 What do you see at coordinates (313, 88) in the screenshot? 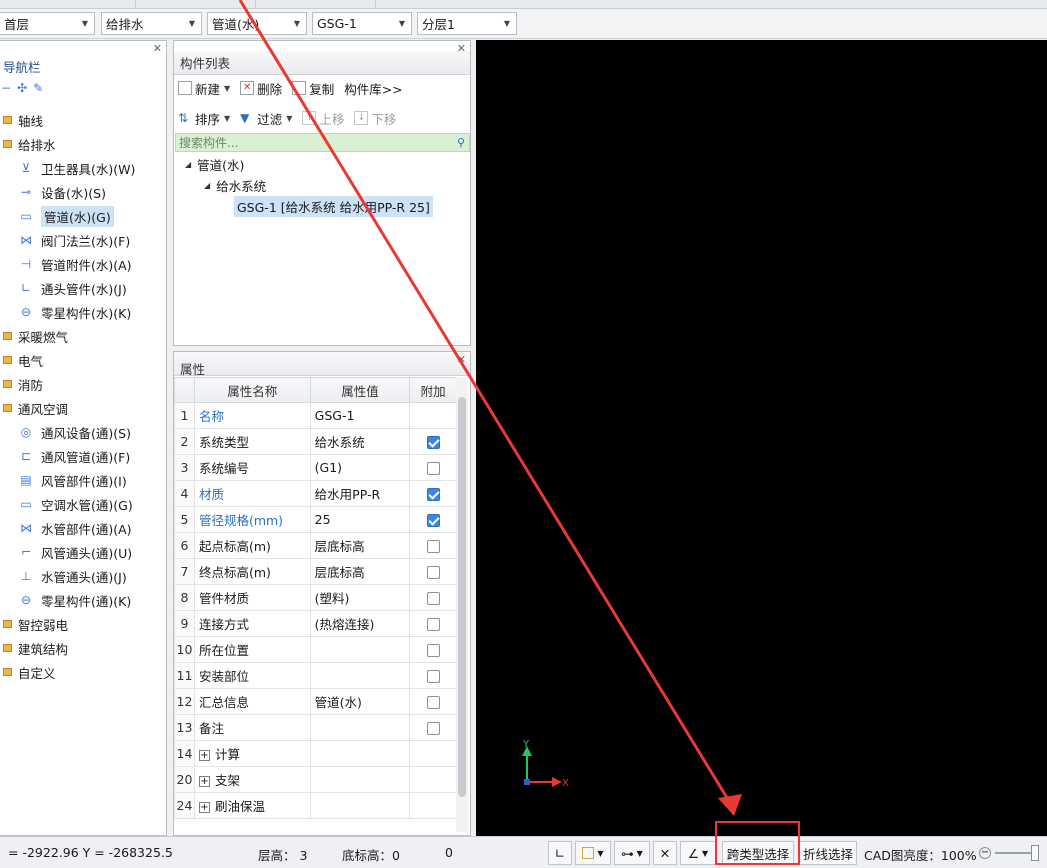
I see `copy-button: 复制` at bounding box center [313, 88].